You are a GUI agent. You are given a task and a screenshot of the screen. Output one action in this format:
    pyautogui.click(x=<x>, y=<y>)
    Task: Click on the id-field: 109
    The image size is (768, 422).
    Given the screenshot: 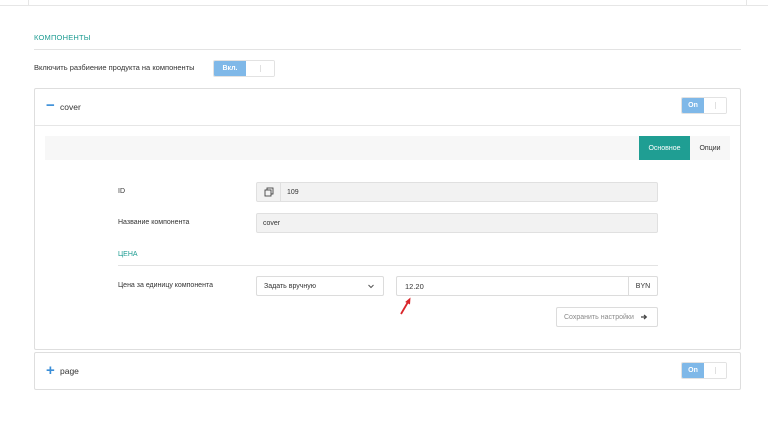 What is the action you would take?
    pyautogui.click(x=457, y=192)
    